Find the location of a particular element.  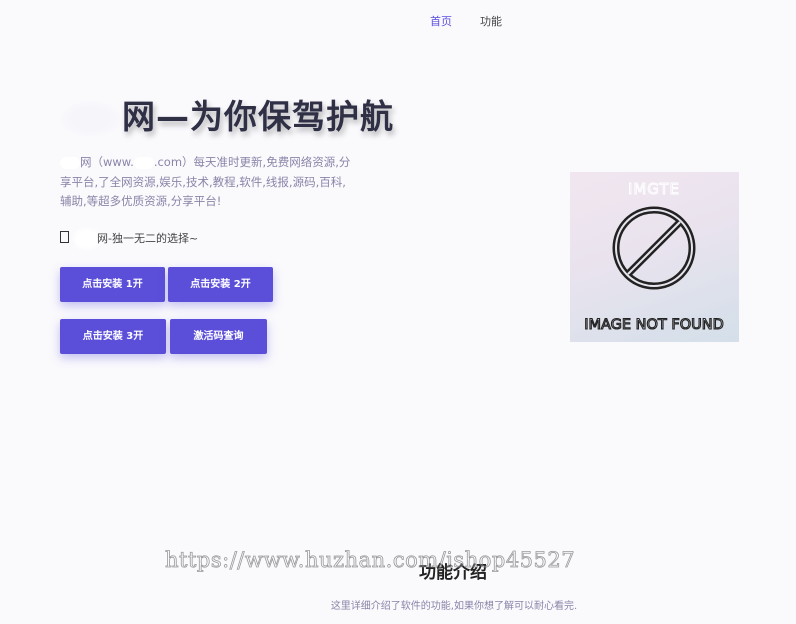

blurred-domain is located at coordinates (143, 162).